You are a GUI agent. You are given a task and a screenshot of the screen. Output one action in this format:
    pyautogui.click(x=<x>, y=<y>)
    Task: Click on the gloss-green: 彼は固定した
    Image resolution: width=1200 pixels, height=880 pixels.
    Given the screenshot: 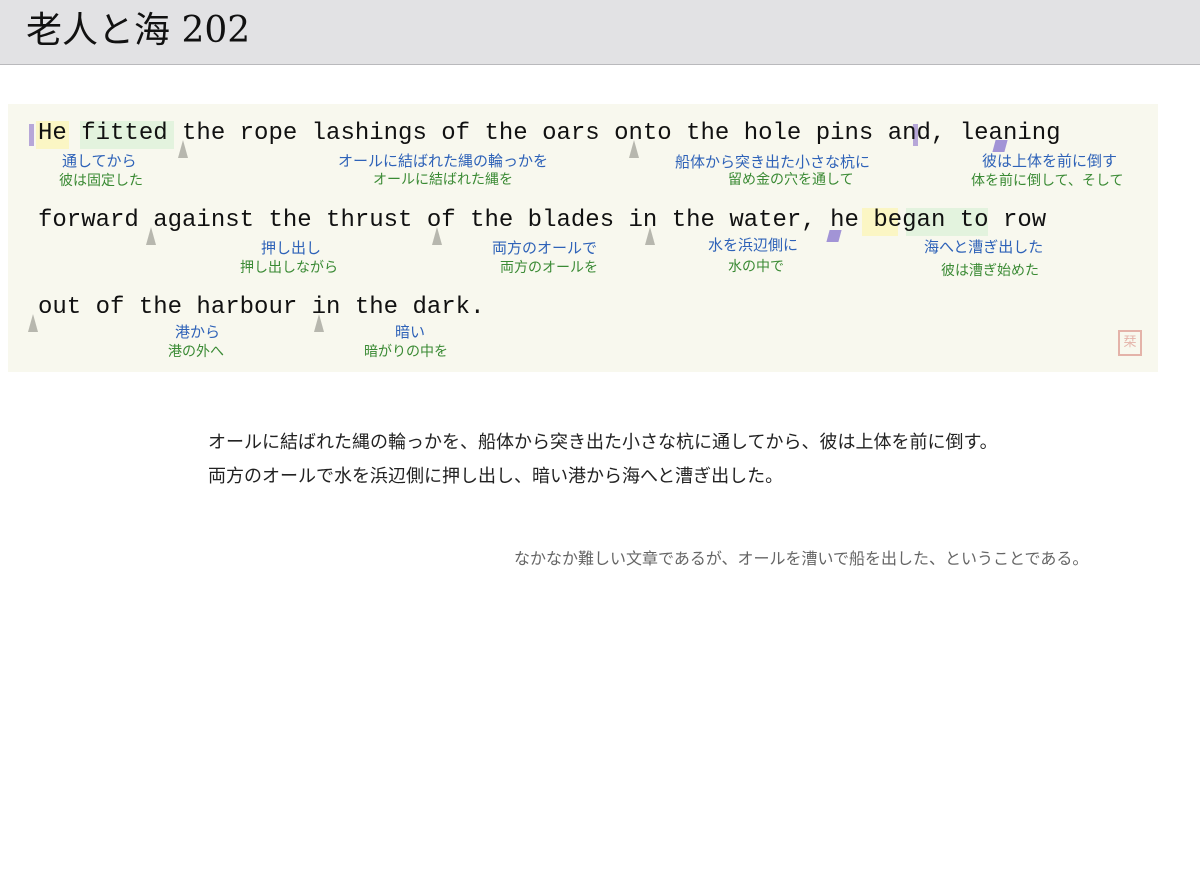 What is the action you would take?
    pyautogui.click(x=101, y=181)
    